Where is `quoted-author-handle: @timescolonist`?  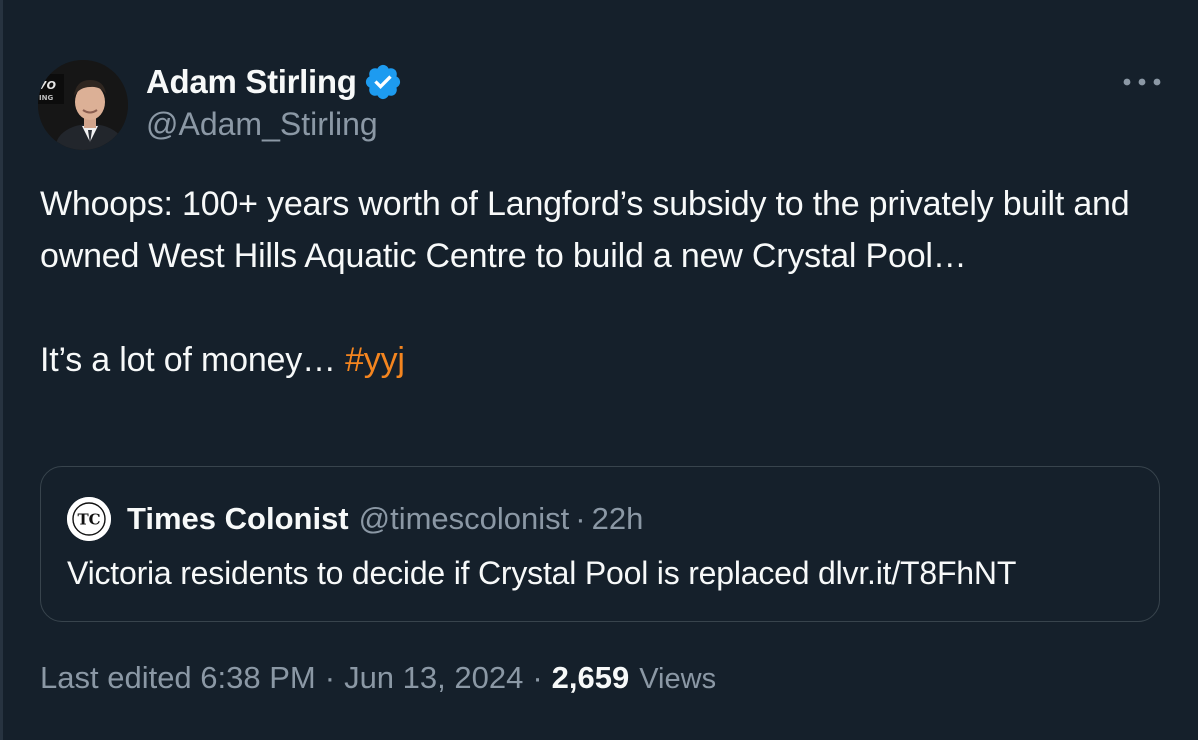
quoted-author-handle: @timescolonist is located at coordinates (464, 518).